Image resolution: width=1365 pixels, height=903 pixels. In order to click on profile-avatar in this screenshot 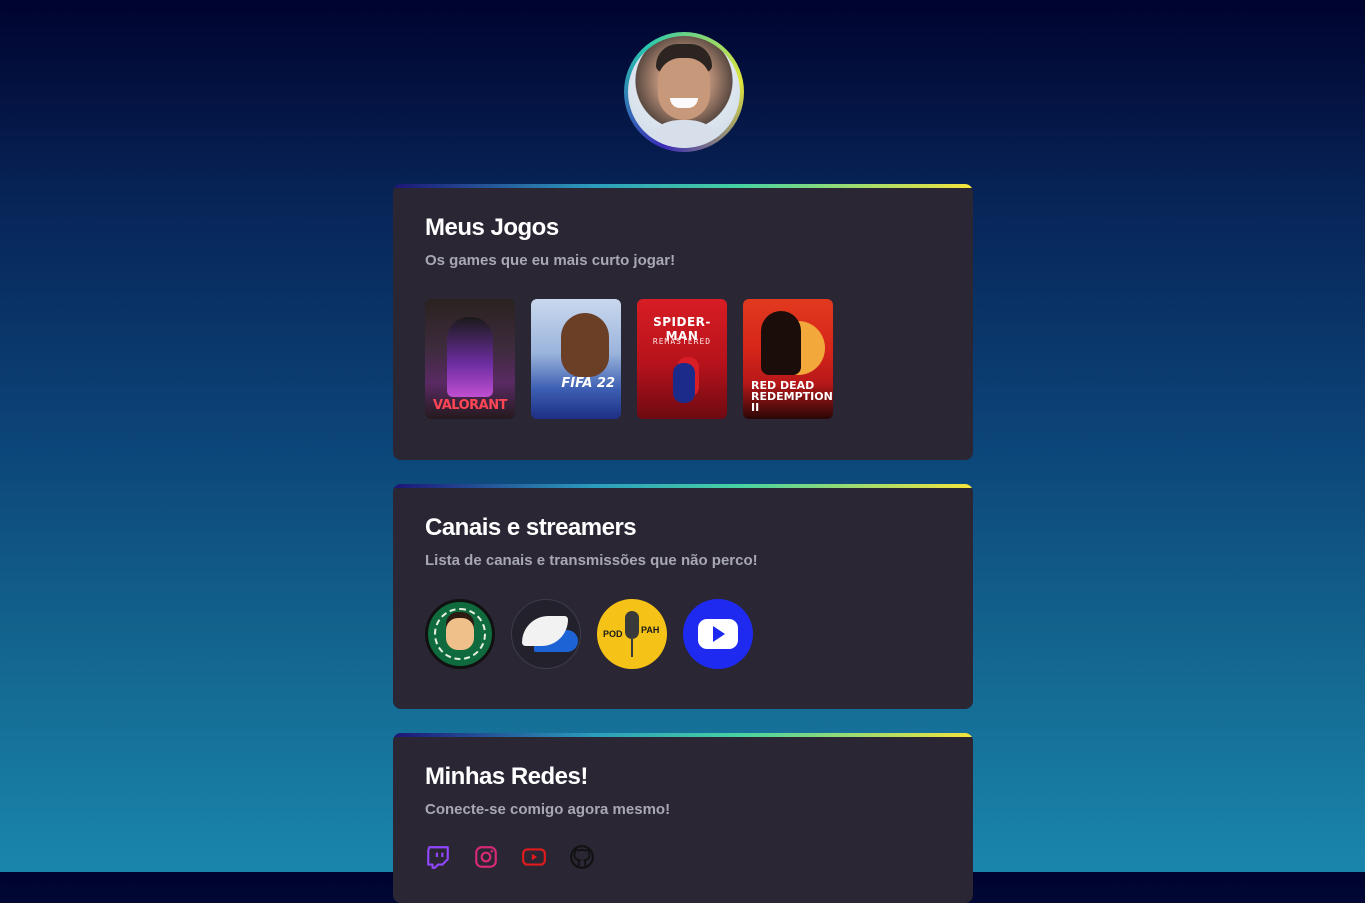, I will do `click(684, 92)`.